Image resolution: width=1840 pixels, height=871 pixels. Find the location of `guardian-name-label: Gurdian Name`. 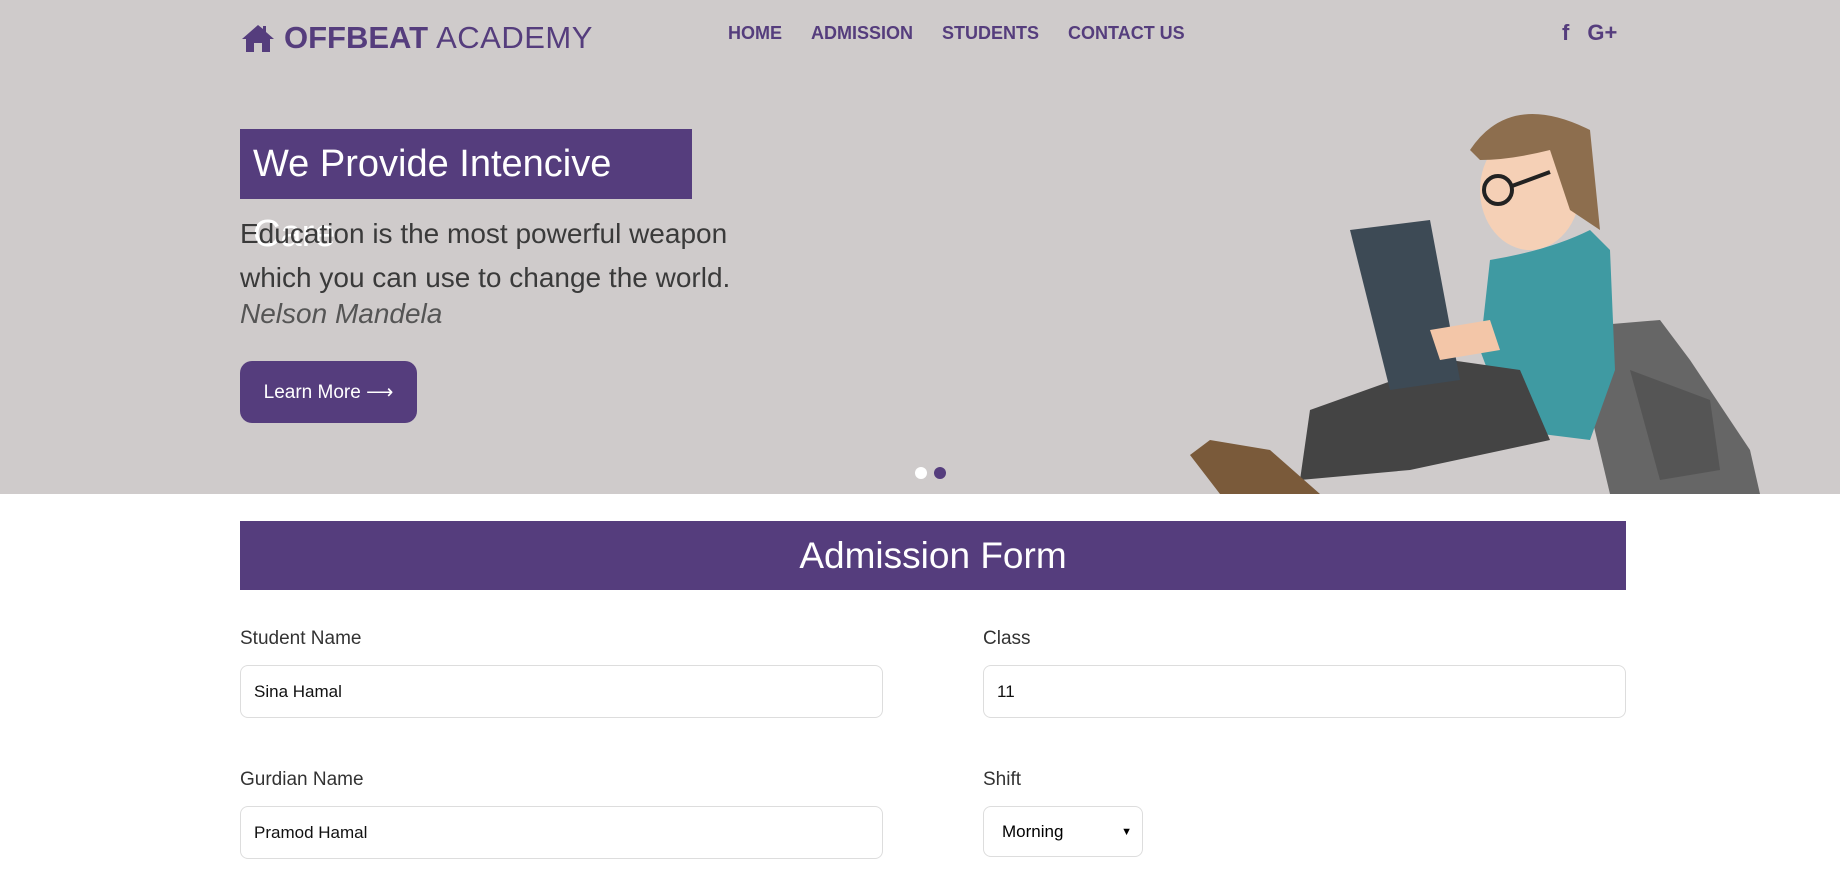

guardian-name-label: Gurdian Name is located at coordinates (302, 779).